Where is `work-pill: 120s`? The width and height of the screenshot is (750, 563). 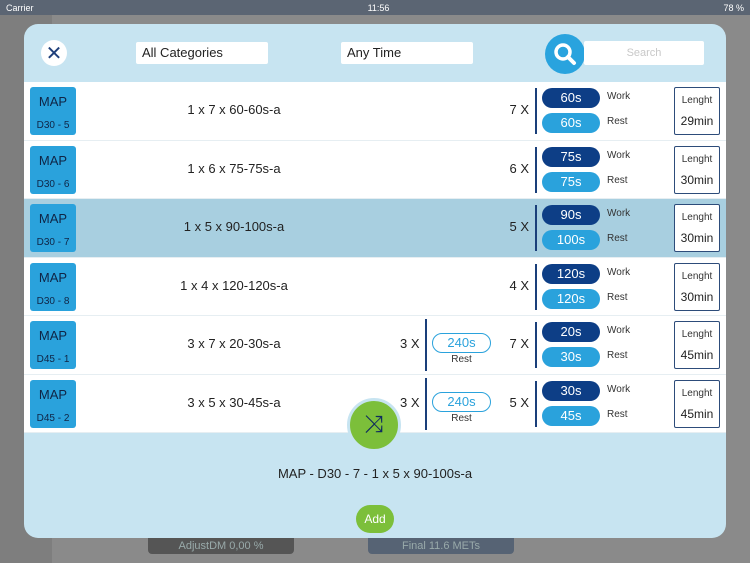
work-pill: 120s is located at coordinates (571, 273).